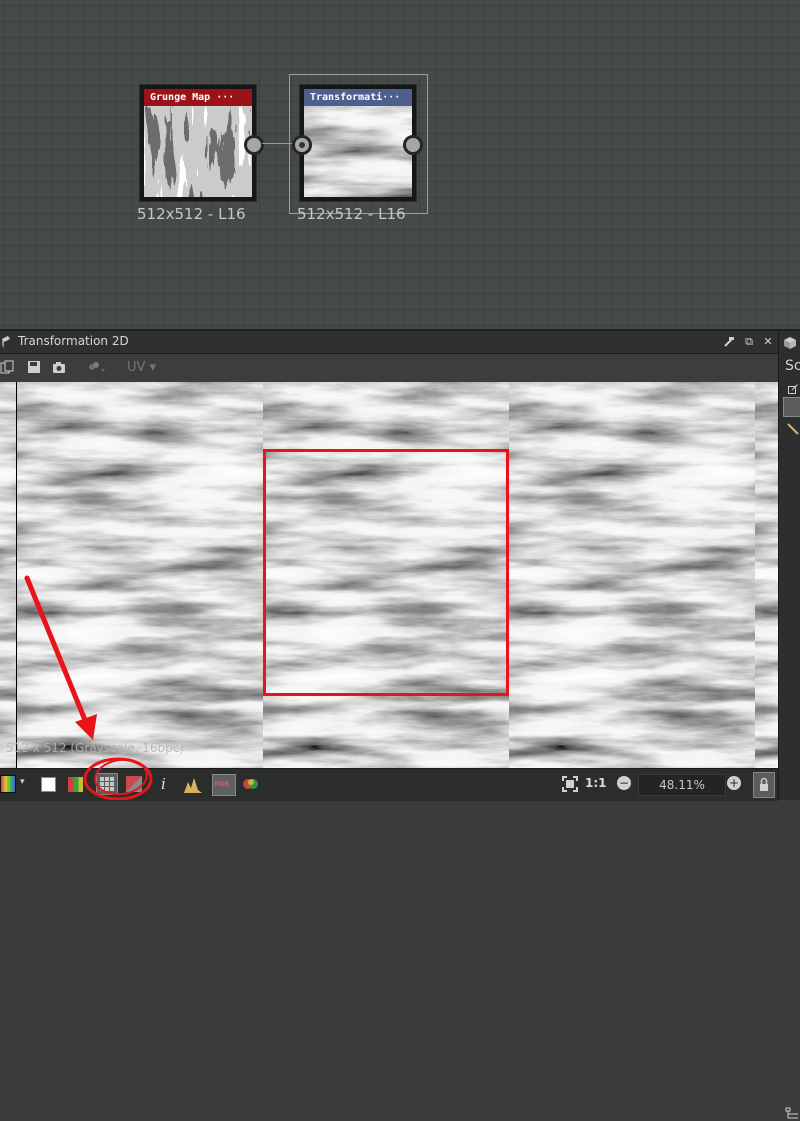 Image resolution: width=800 pixels, height=1121 pixels. I want to click on actual-size-button: 1:1, so click(596, 783).